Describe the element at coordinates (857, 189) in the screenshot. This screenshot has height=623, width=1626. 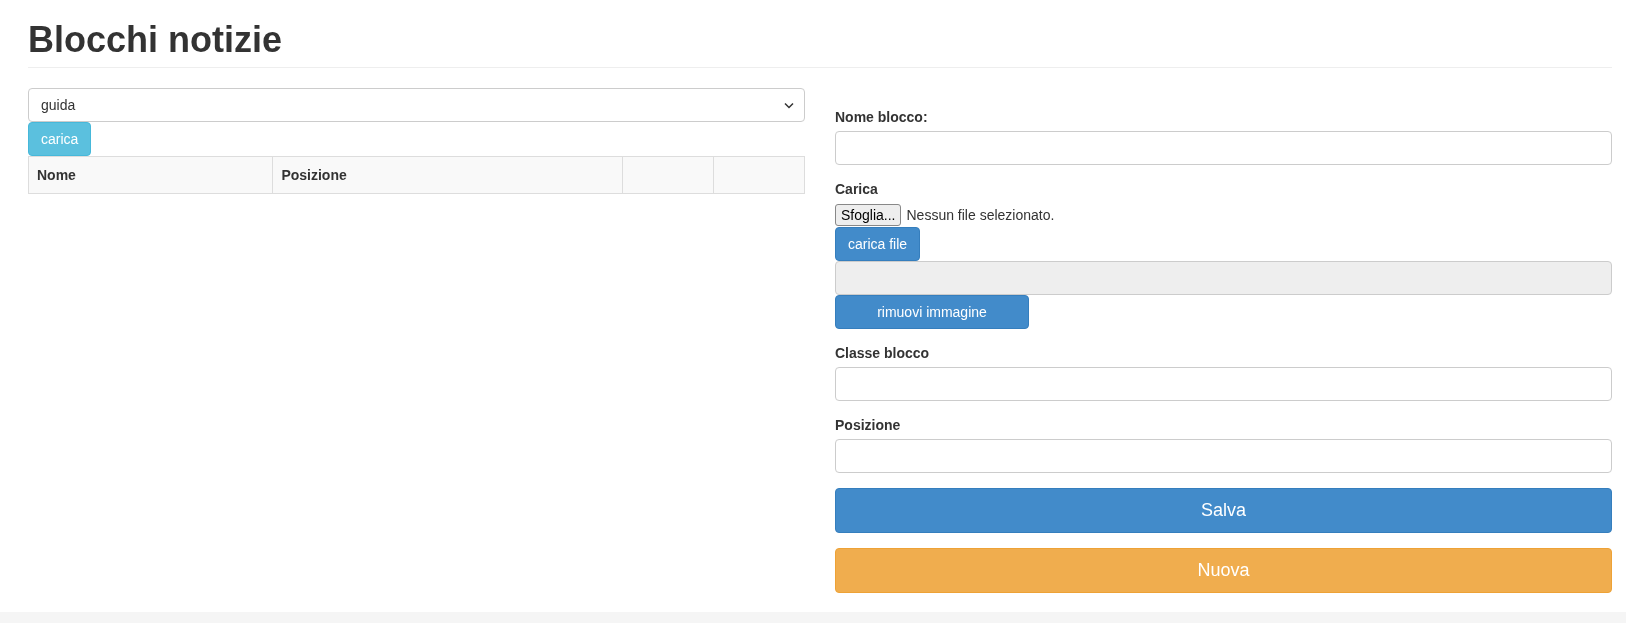
I see `field-label: Carica` at that location.